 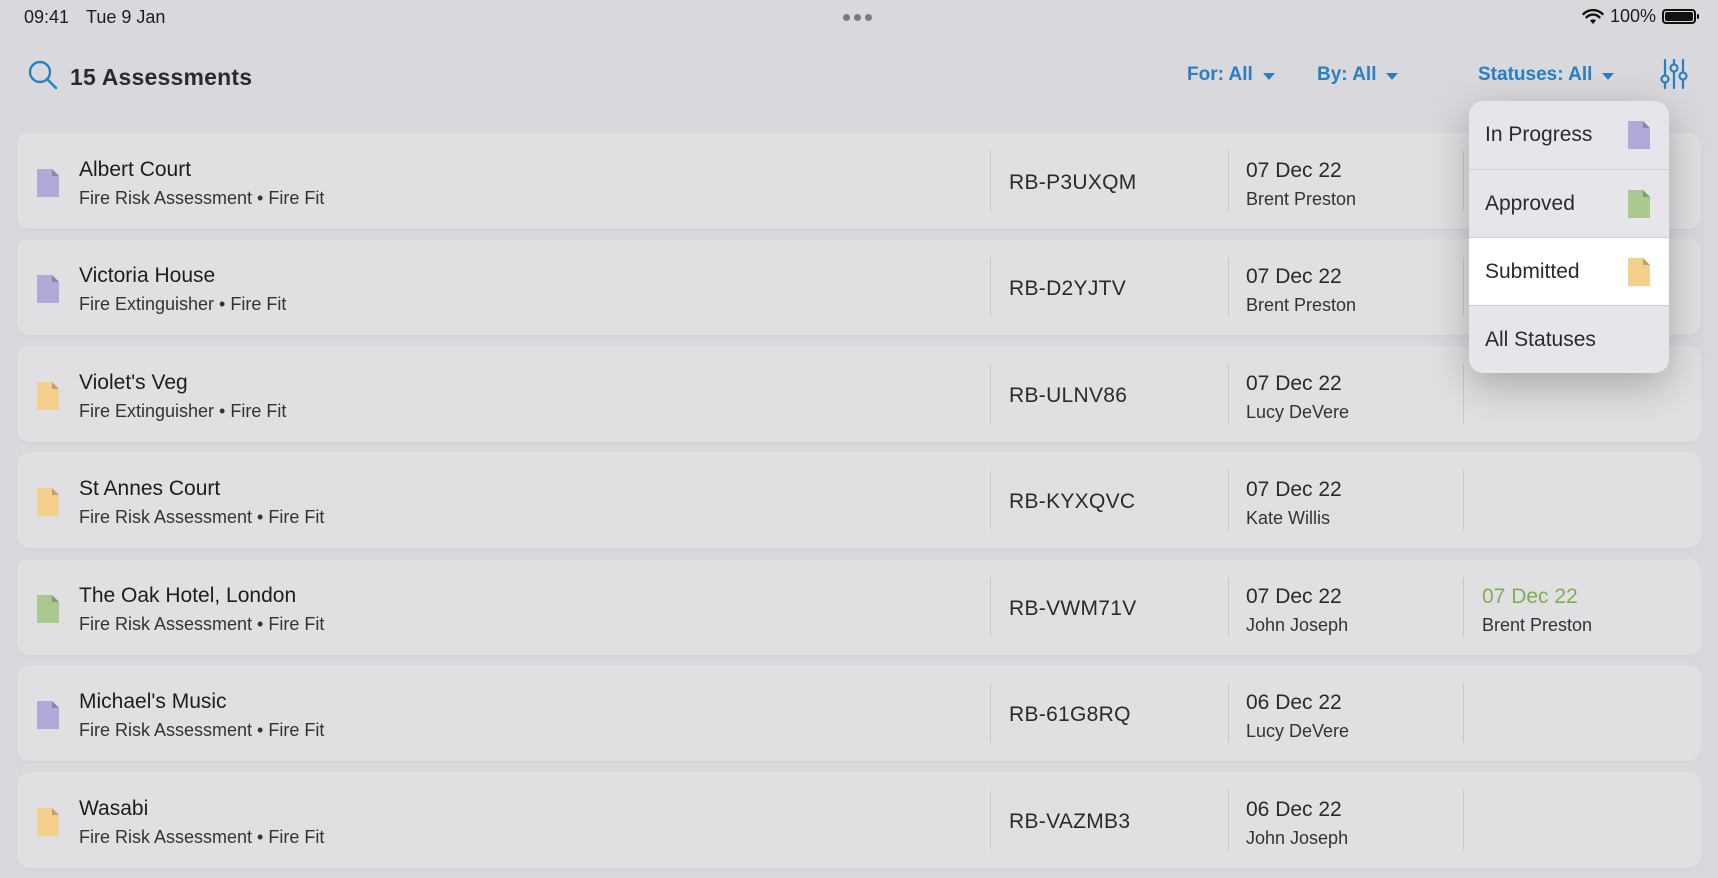 I want to click on battery-percent: 100%, so click(x=1632, y=16).